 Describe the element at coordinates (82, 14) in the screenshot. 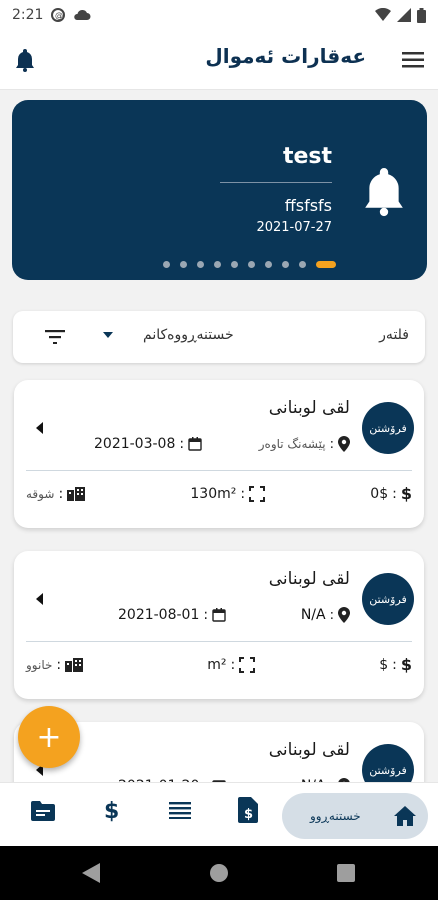

I see `cloud-icon` at that location.